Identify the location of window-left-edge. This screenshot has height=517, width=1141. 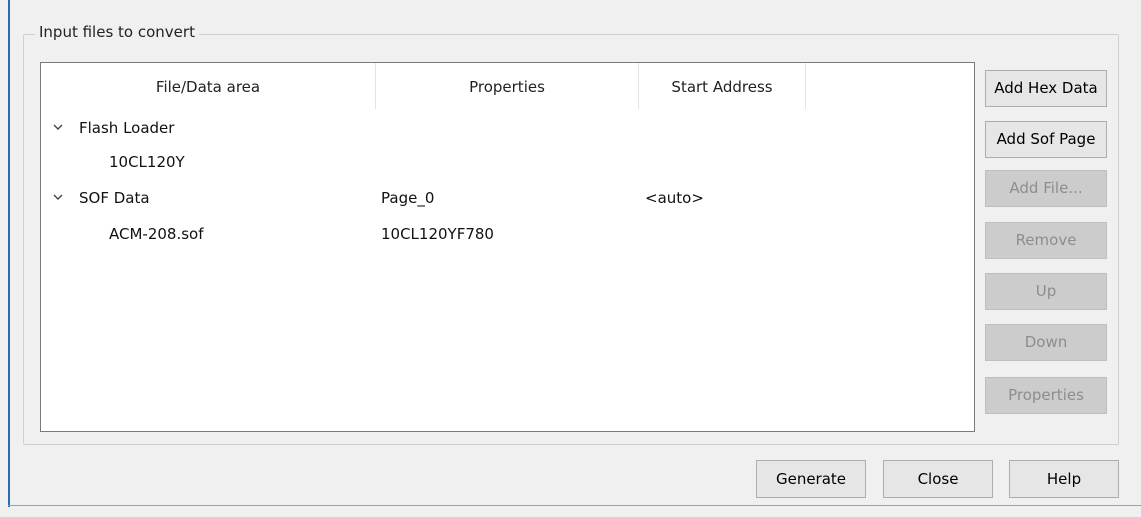
(9, 253).